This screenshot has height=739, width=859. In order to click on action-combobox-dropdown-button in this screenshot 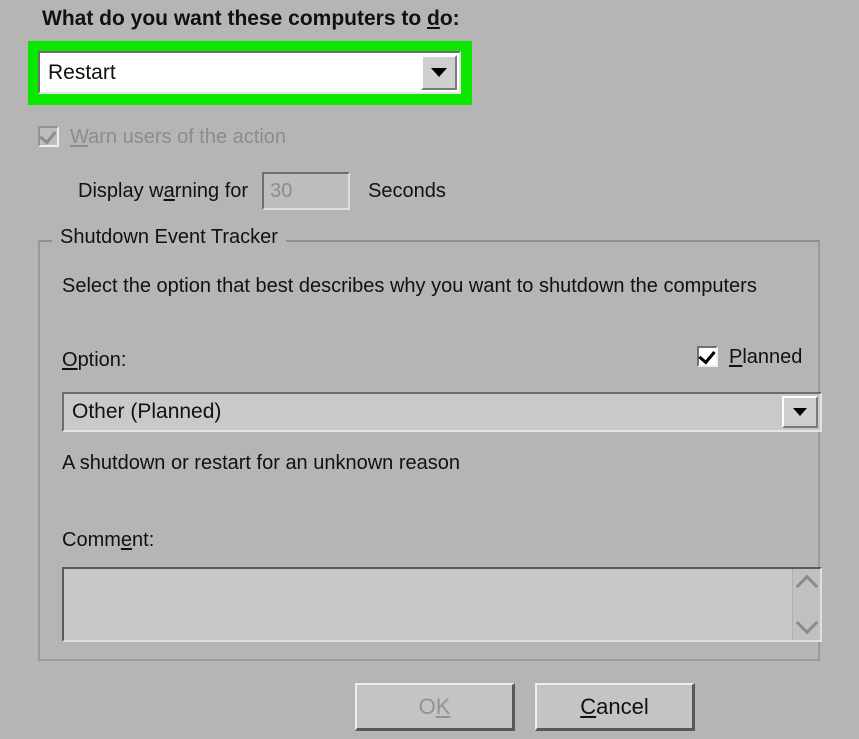, I will do `click(439, 72)`.